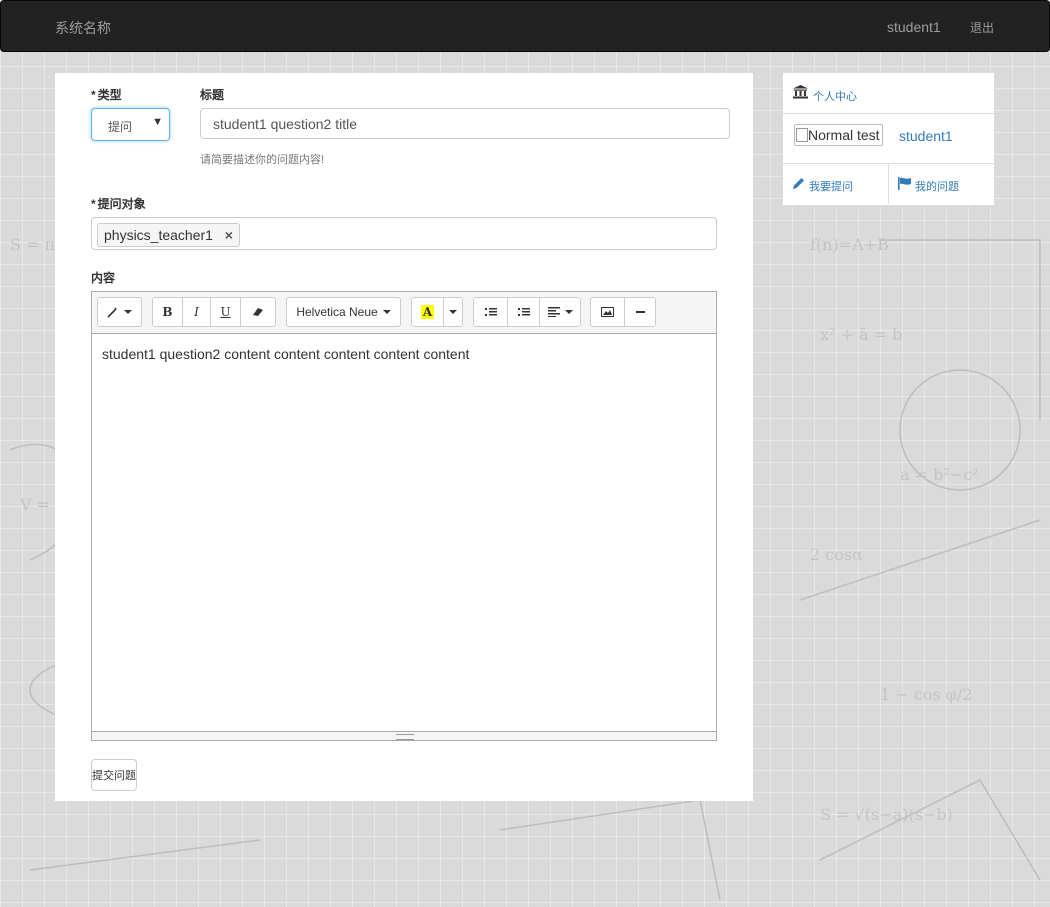 Image resolution: width=1050 pixels, height=907 pixels. Describe the element at coordinates (835, 96) in the screenshot. I see `sidebar-title: 个人中心` at that location.